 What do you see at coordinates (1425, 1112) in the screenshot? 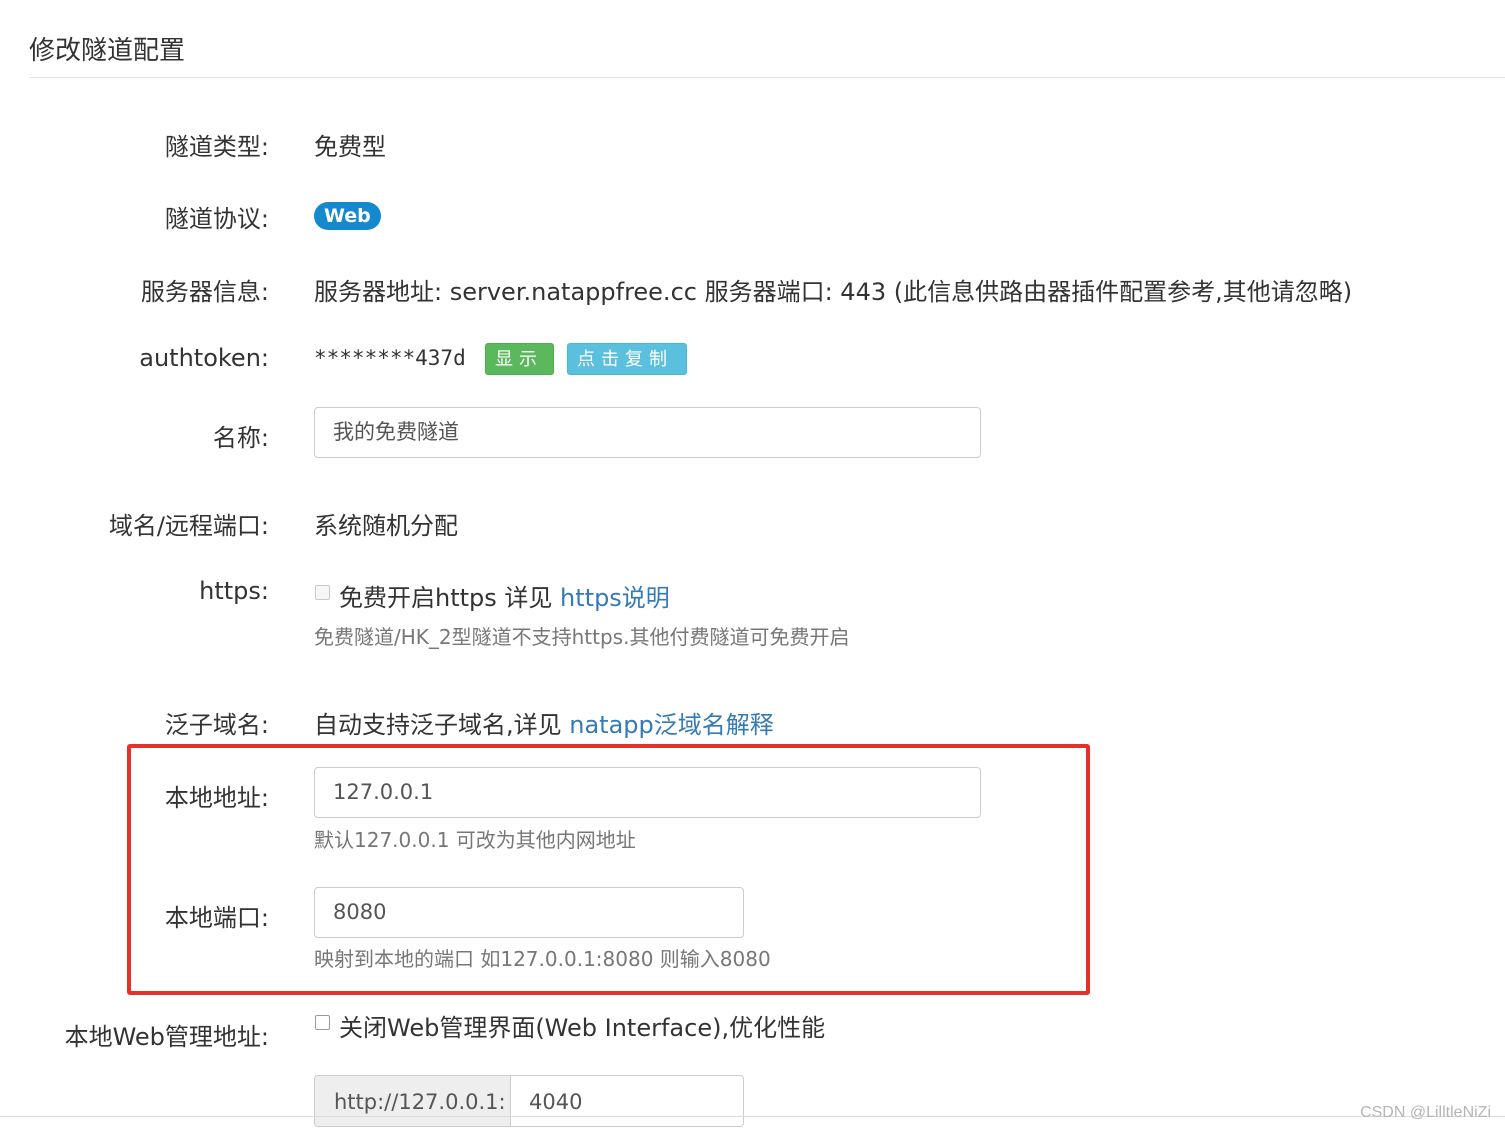
I see `watermark: CSDN @LilltleNiZi` at bounding box center [1425, 1112].